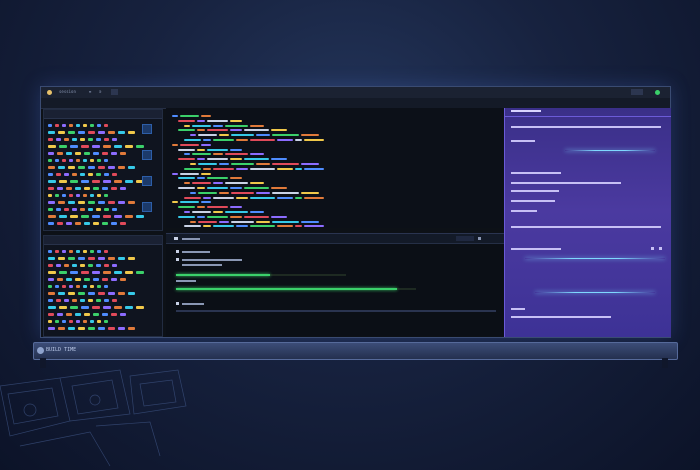 The width and height of the screenshot is (700, 470). Describe the element at coordinates (479, 238) in the screenshot. I see `close-icon` at that location.